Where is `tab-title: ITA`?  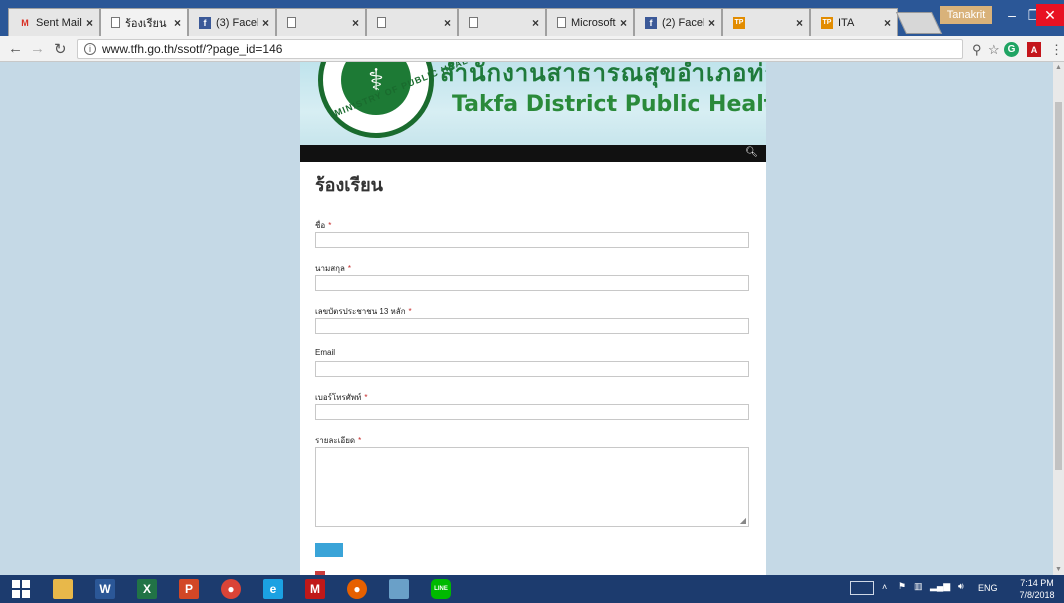 tab-title: ITA is located at coordinates (846, 22).